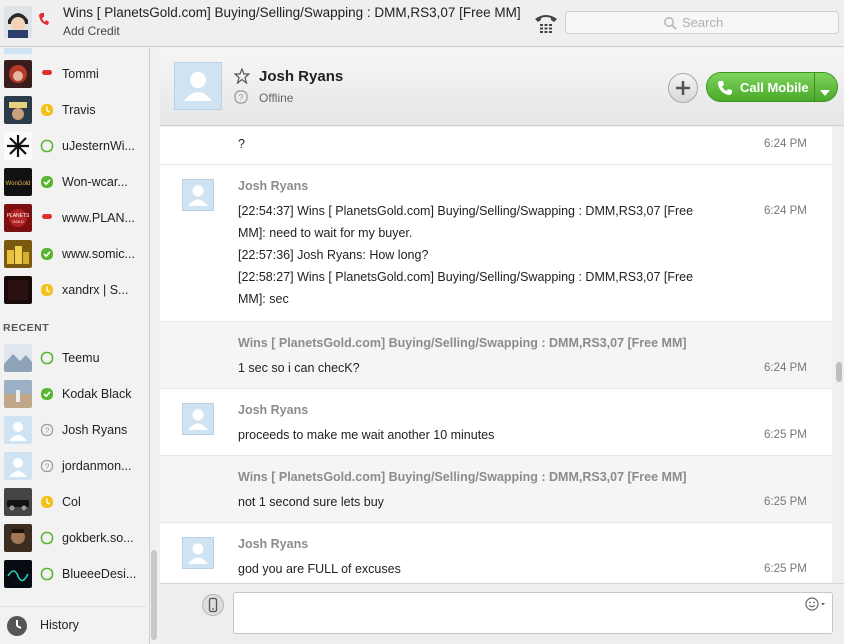 This screenshot has height=644, width=844. What do you see at coordinates (97, 394) in the screenshot?
I see `contact-name: Kodak Black` at bounding box center [97, 394].